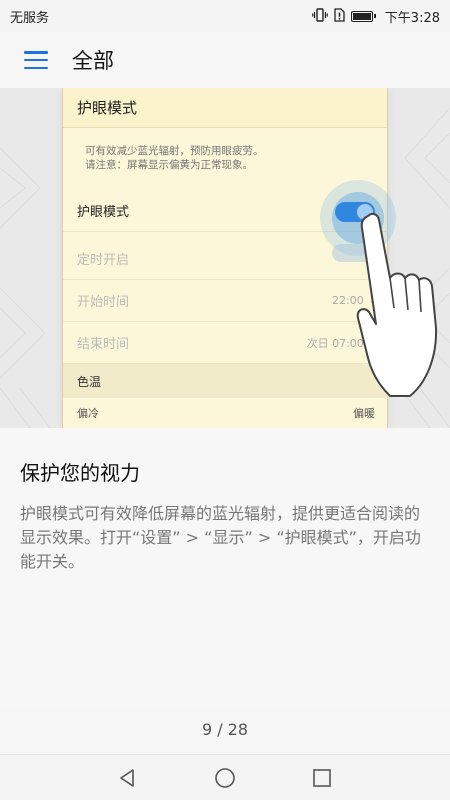 Image resolution: width=450 pixels, height=800 pixels. Describe the element at coordinates (30, 18) in the screenshot. I see `carrier-label: 无服务` at that location.